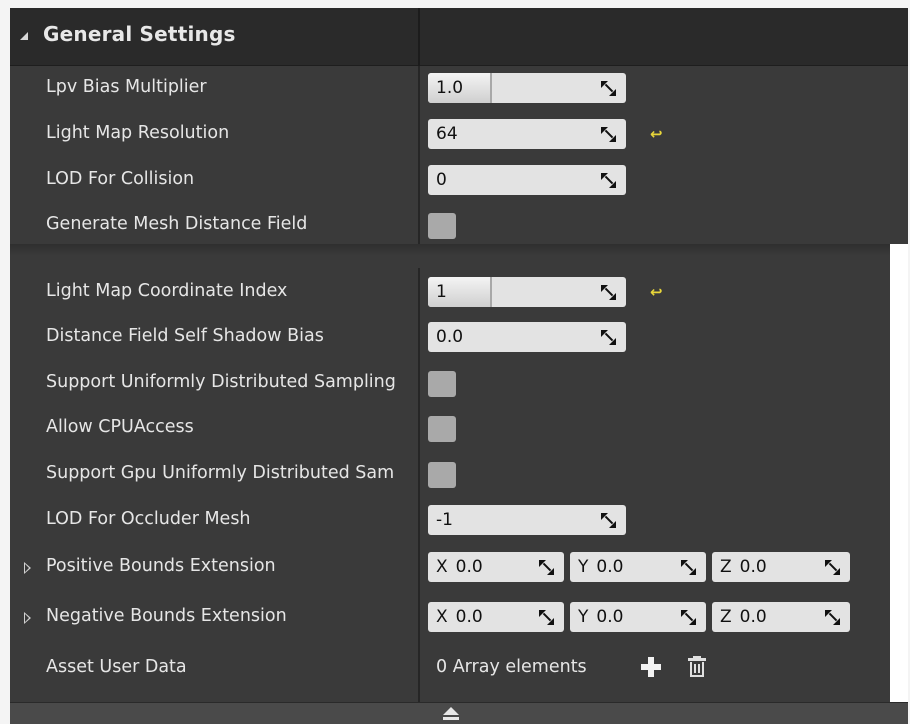  What do you see at coordinates (444, 520) in the screenshot?
I see `field-value: -1` at bounding box center [444, 520].